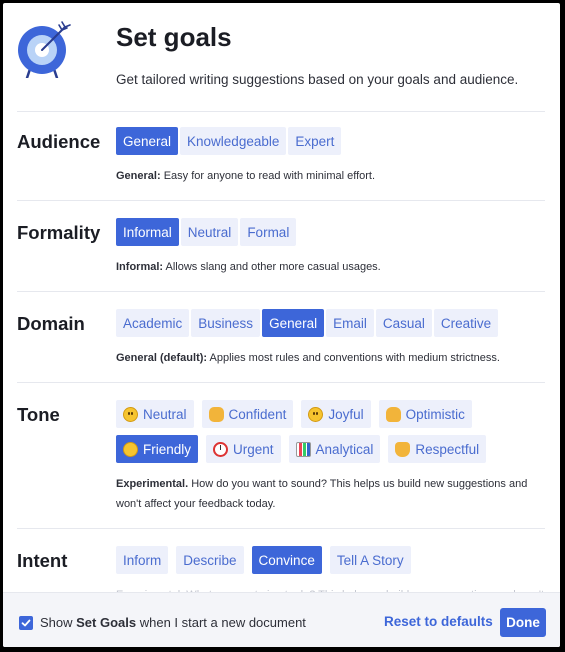 The height and width of the screenshot is (652, 565). What do you see at coordinates (58, 622) in the screenshot?
I see `footer-text-before: Show` at bounding box center [58, 622].